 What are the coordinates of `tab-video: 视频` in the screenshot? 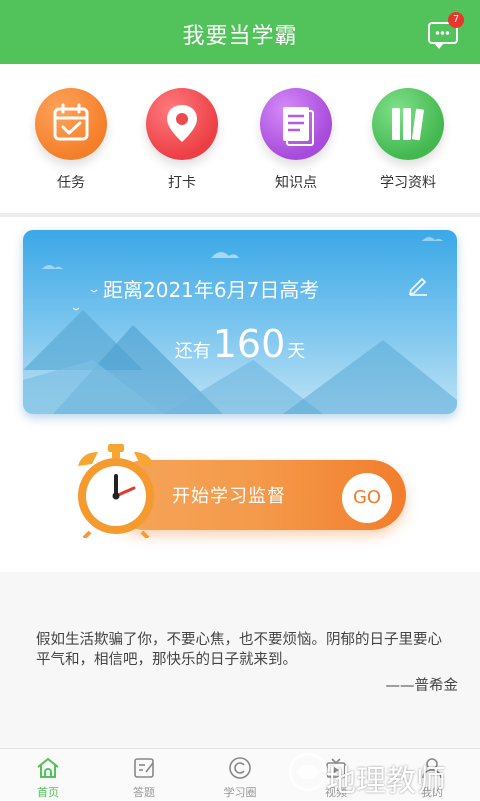 It's located at (336, 775).